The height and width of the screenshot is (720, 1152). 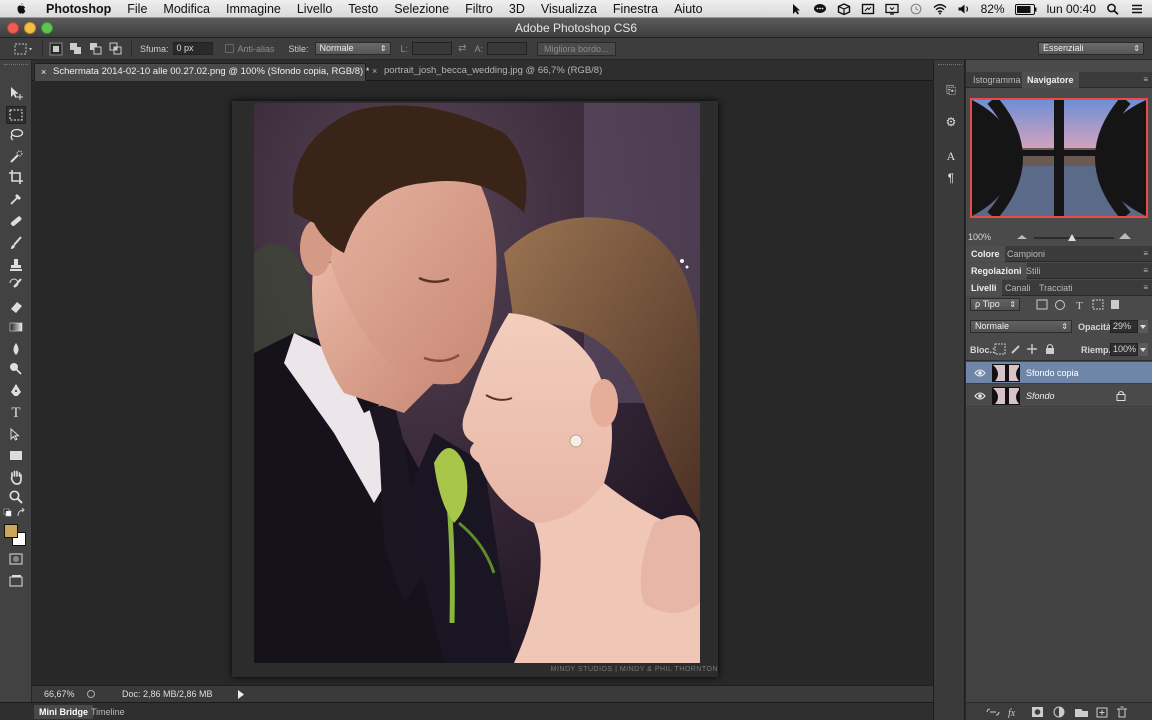 I want to click on clone-stamp-tool, so click(x=16, y=265).